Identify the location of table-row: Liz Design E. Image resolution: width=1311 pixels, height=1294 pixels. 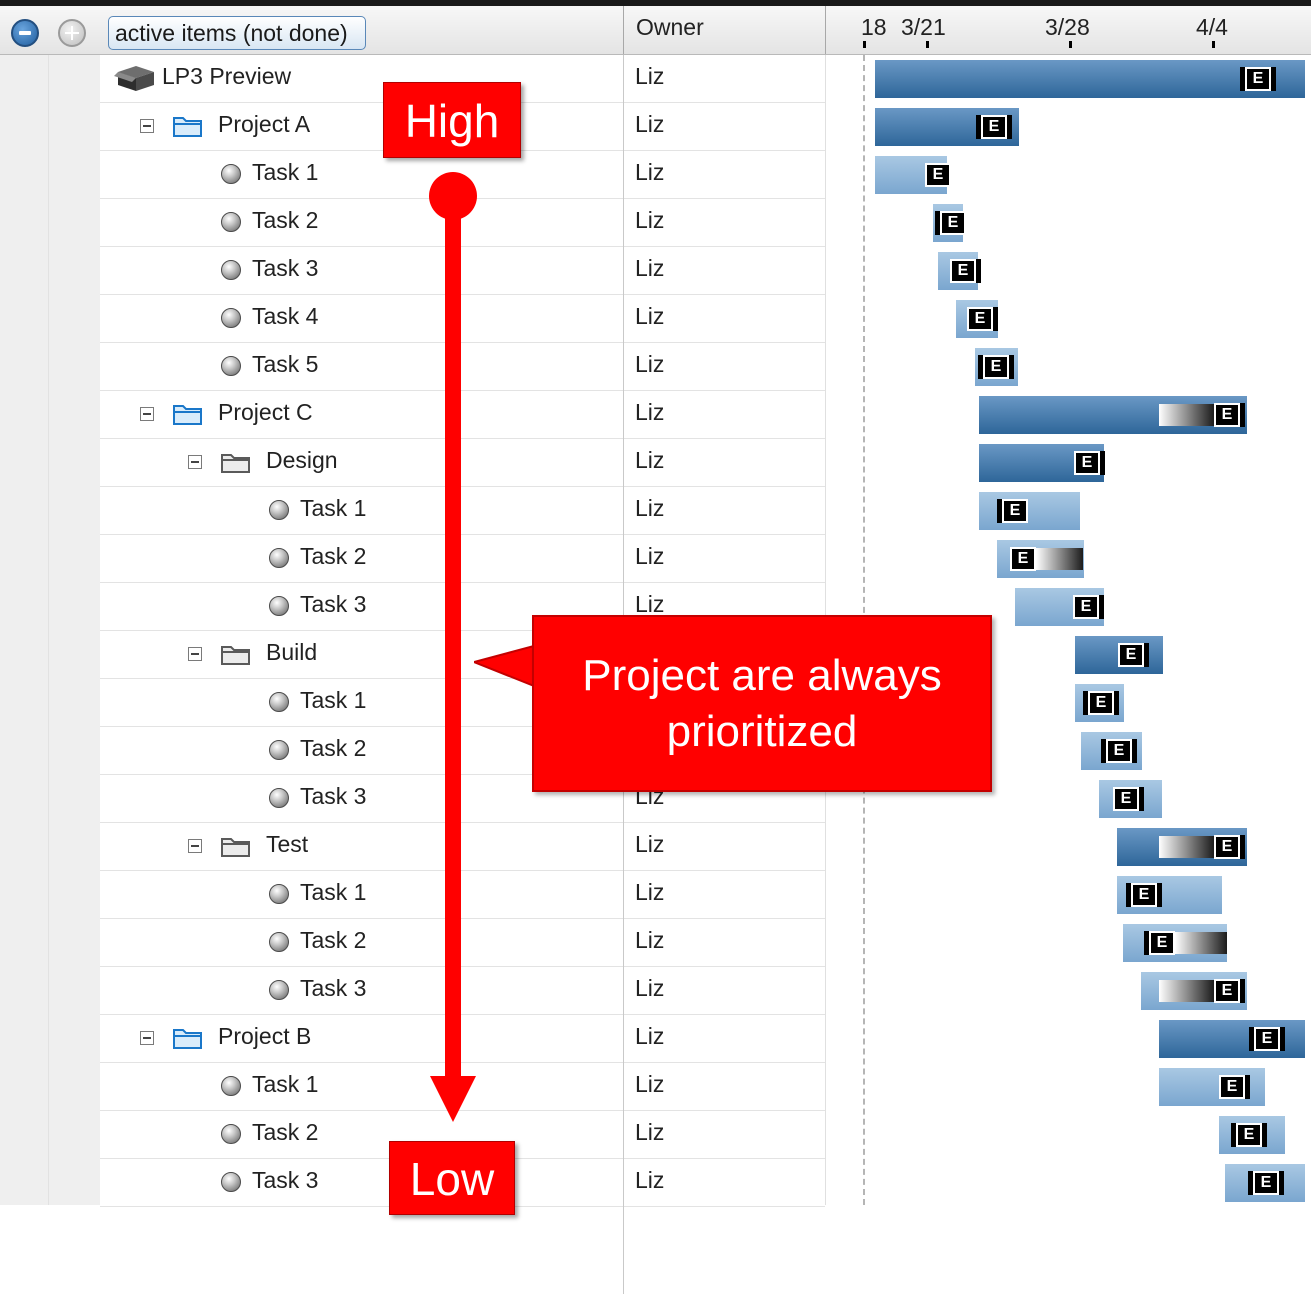
(655, 463).